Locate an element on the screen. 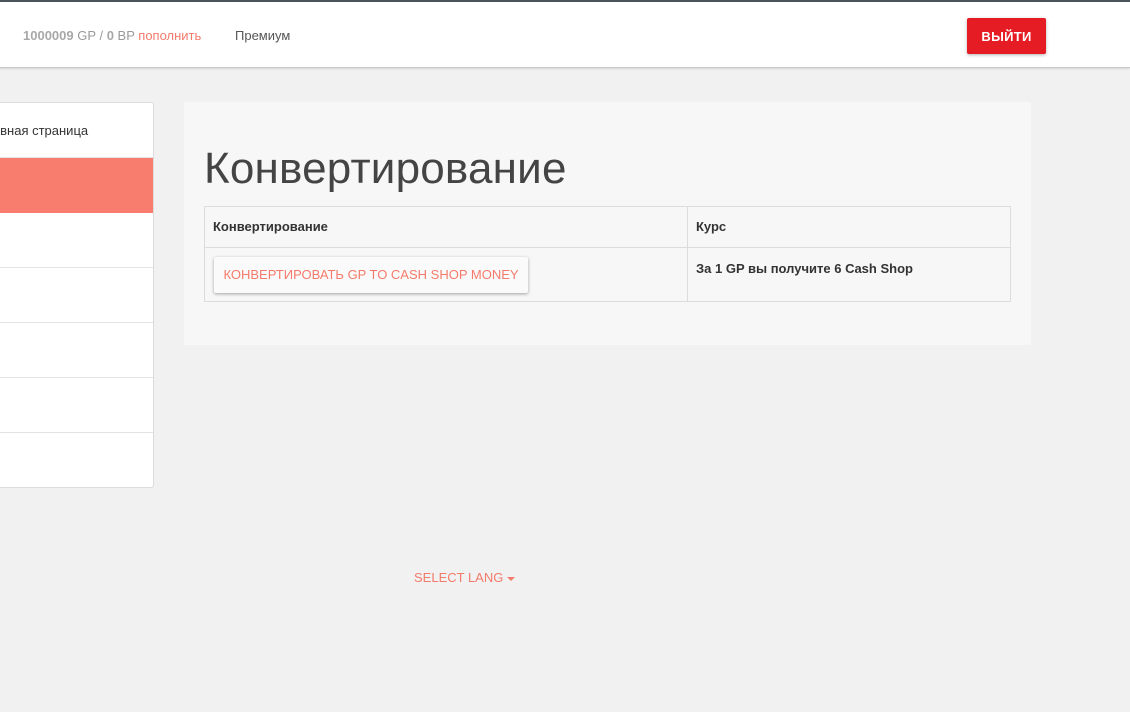 Image resolution: width=1130 pixels, height=712 pixels. sidebar-item-label: Главная страница is located at coordinates (44, 130).